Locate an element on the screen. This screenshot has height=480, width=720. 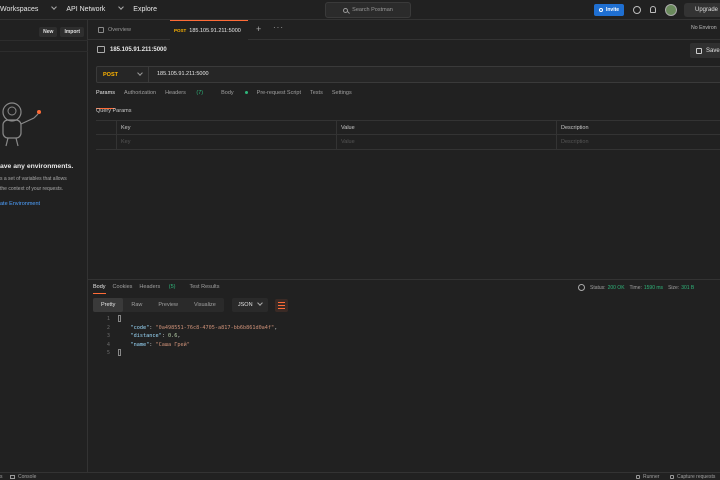
notification-bell-icon is located at coordinates (653, 9).